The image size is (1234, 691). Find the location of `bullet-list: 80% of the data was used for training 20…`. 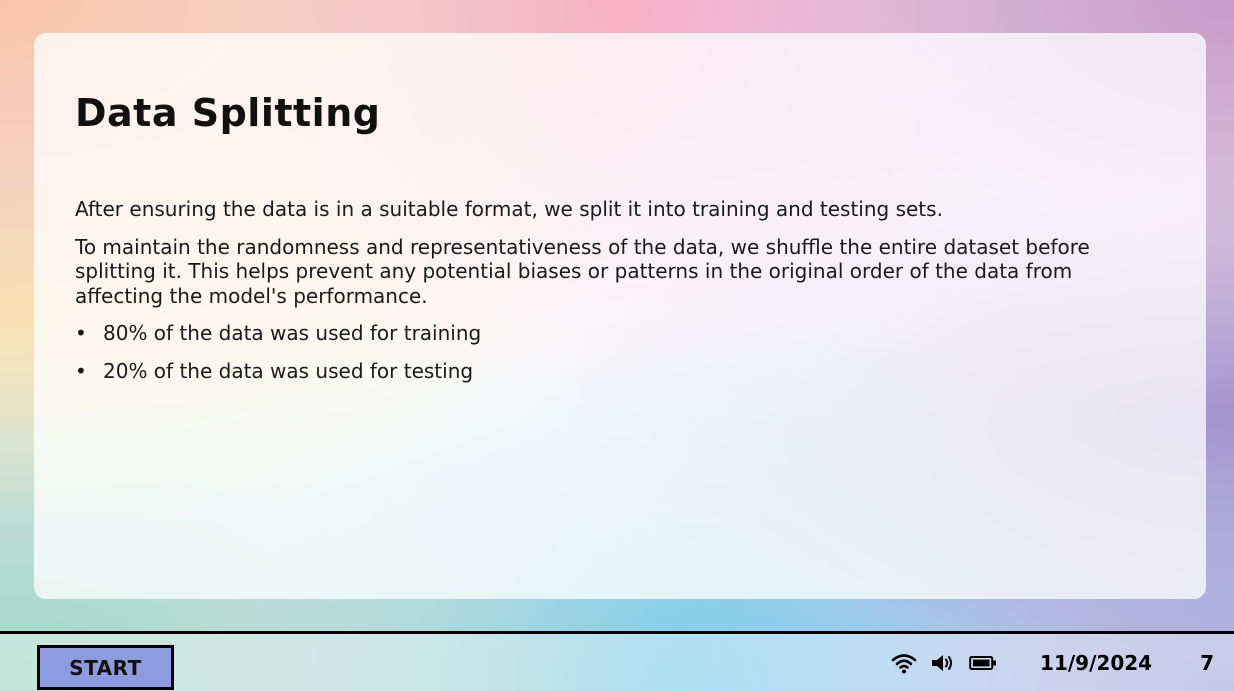

bullet-list: 80% of the data was used for training 20… is located at coordinates (620, 352).